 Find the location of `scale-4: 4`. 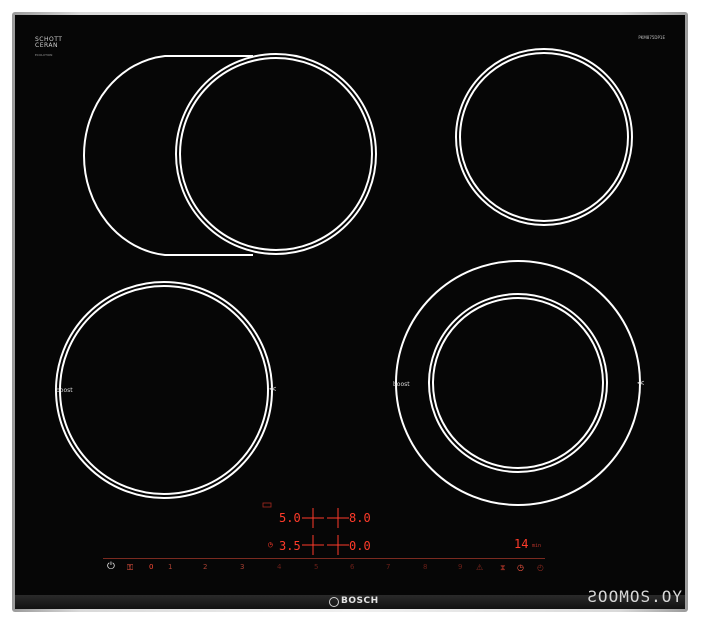

scale-4: 4 is located at coordinates (279, 567).